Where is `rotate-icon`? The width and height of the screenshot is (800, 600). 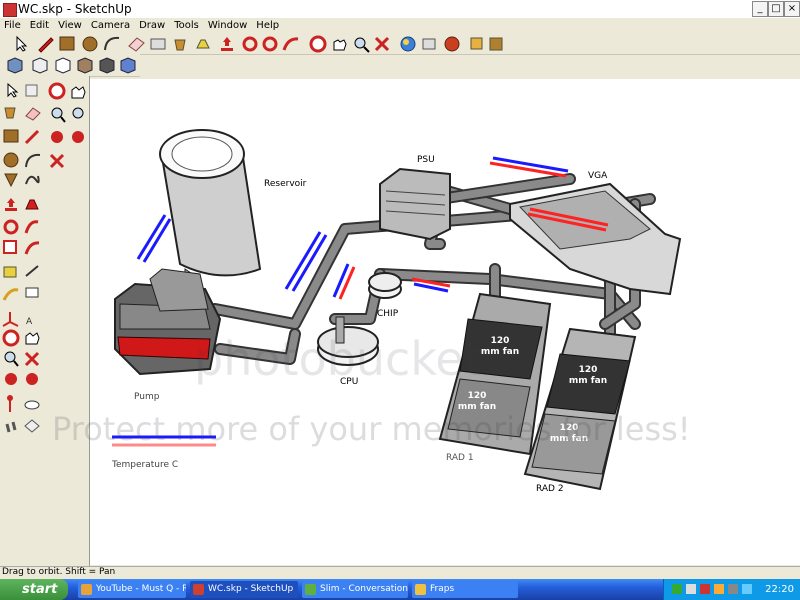
rotate-icon is located at coordinates (250, 44).